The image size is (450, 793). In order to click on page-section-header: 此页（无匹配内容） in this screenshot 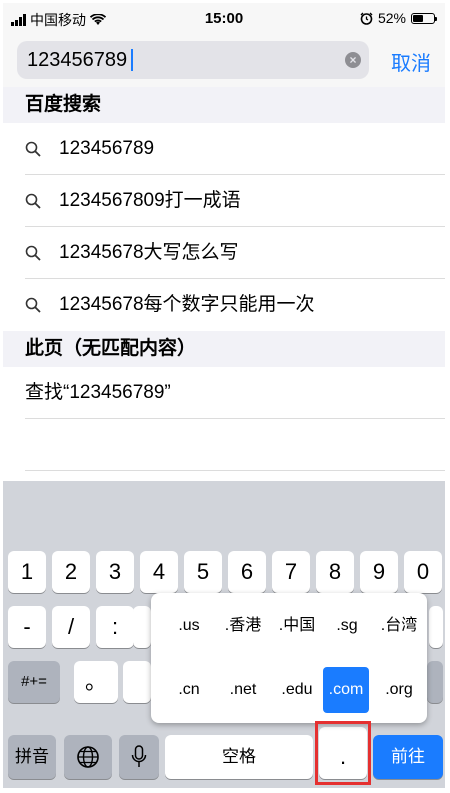, I will do `click(224, 349)`.